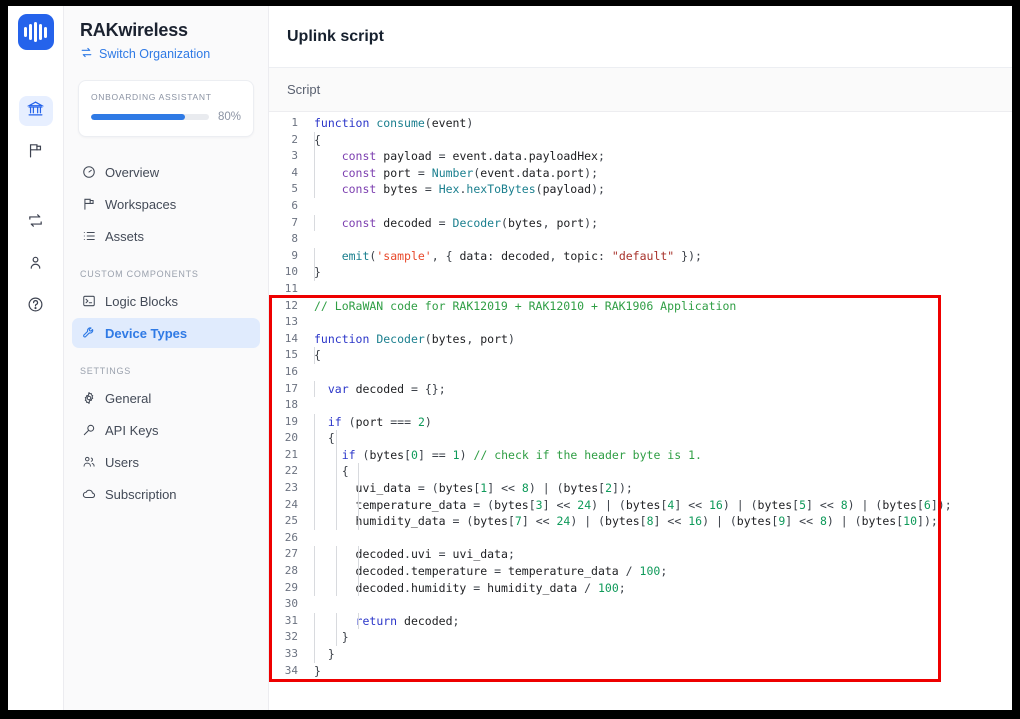 This screenshot has width=1020, height=719. I want to click on line-source: decoded.humidity = humidity_data / 100;, so click(658, 588).